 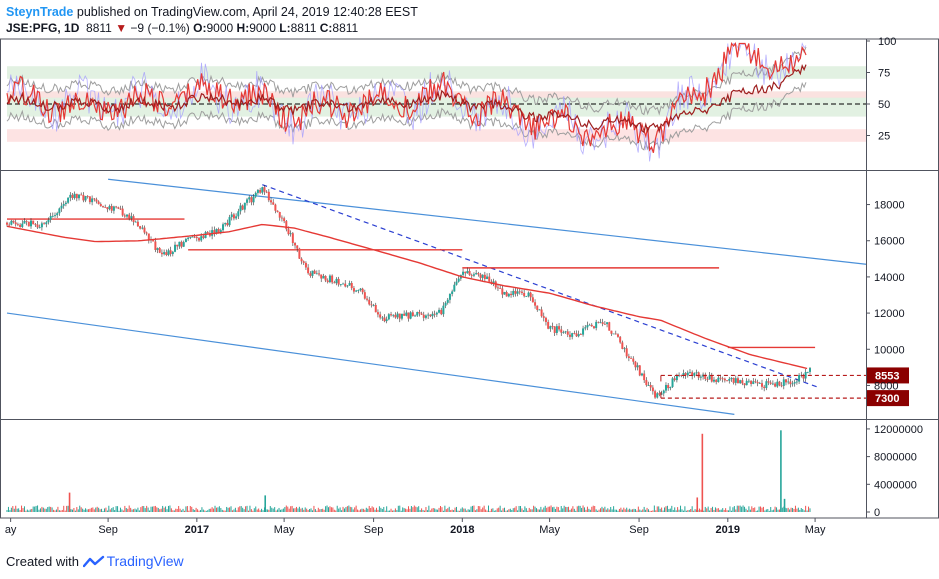 What do you see at coordinates (889, 242) in the screenshot?
I see `price-tick-label: 16000` at bounding box center [889, 242].